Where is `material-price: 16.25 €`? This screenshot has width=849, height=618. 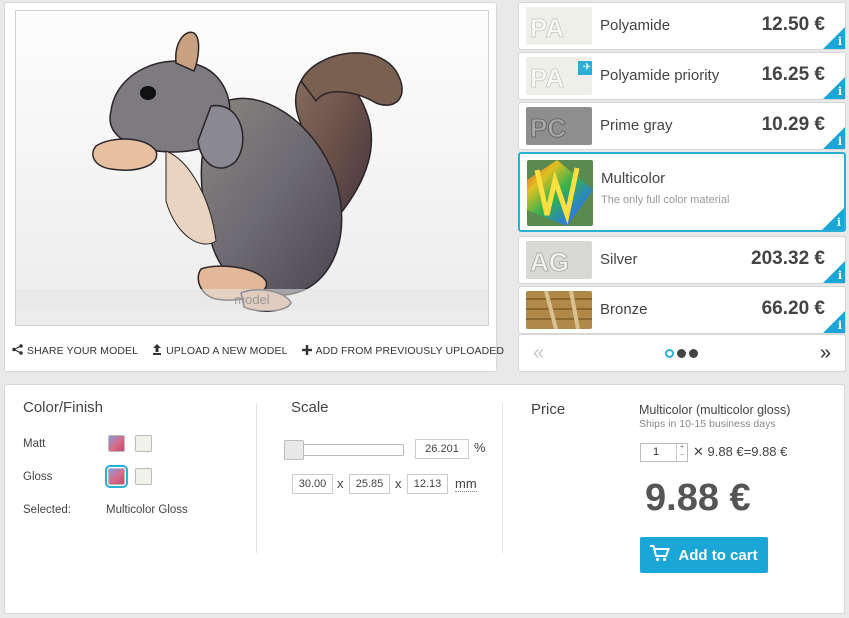 material-price: 16.25 € is located at coordinates (793, 74).